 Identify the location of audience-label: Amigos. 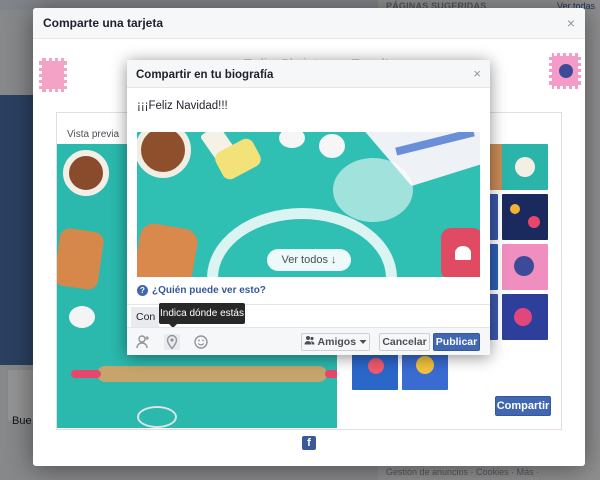
(337, 342).